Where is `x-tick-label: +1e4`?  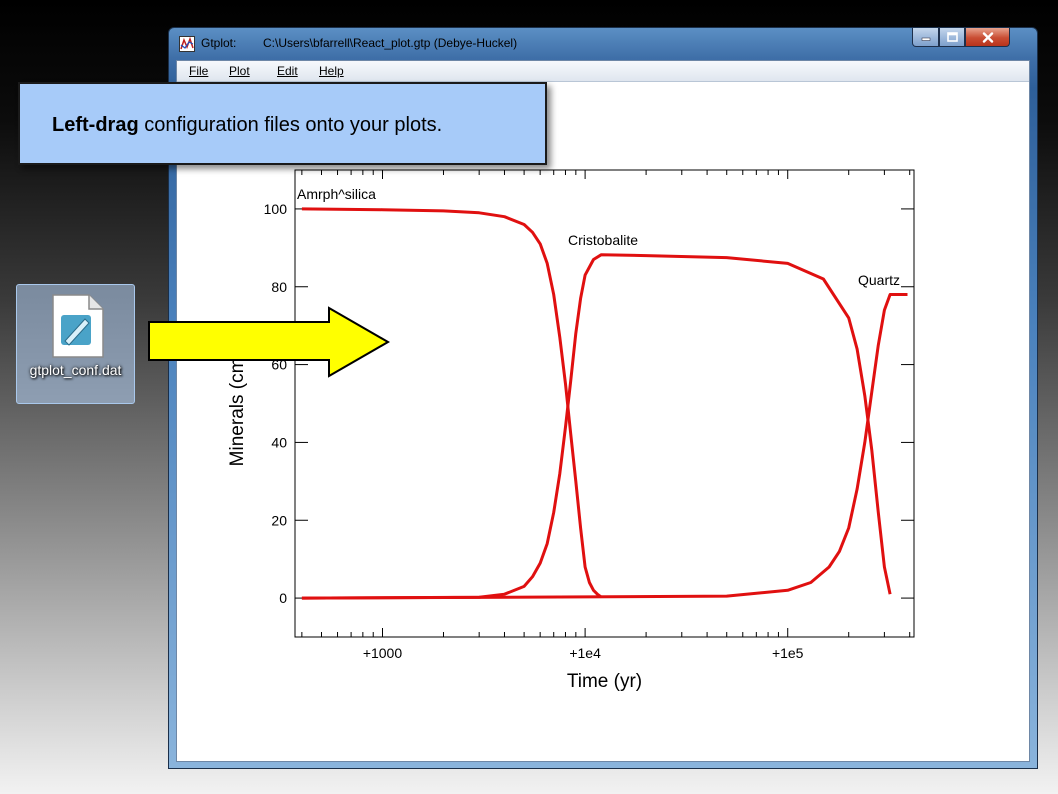 x-tick-label: +1e4 is located at coordinates (585, 653).